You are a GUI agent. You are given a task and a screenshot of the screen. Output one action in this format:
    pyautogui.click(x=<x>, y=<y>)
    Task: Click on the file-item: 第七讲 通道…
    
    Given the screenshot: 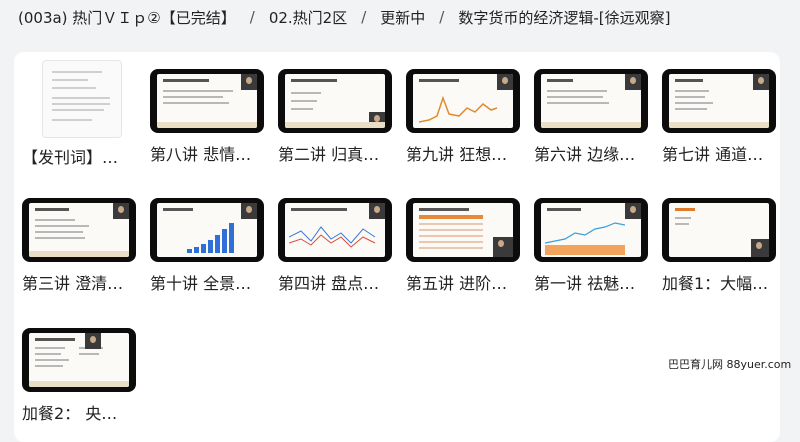 What is the action you would take?
    pyautogui.click(x=719, y=117)
    